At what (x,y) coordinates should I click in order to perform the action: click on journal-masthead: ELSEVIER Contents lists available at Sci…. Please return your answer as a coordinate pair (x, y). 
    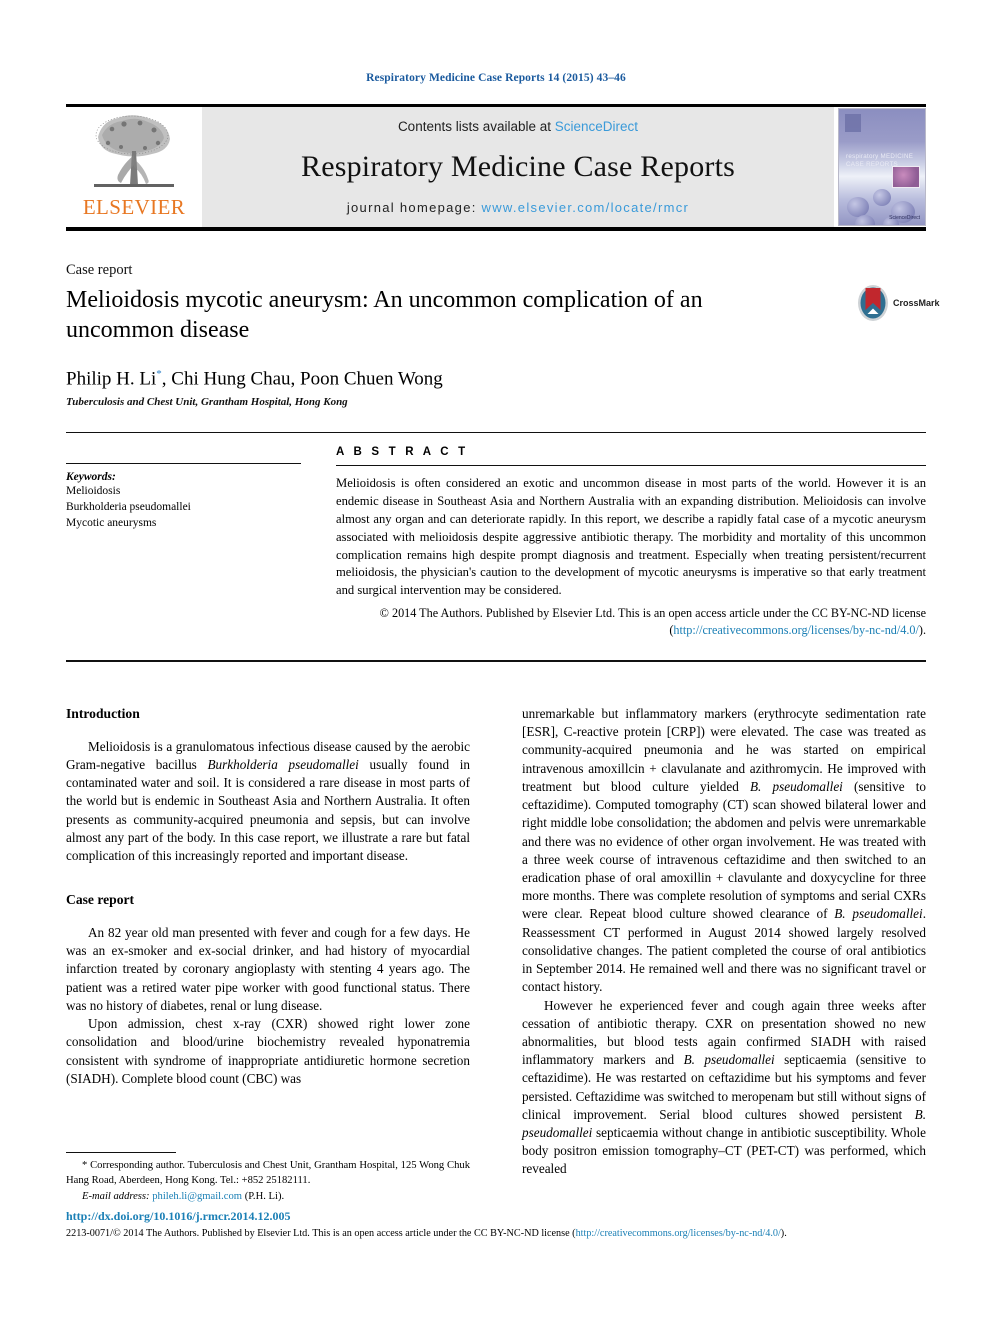
    Looking at the image, I should click on (496, 167).